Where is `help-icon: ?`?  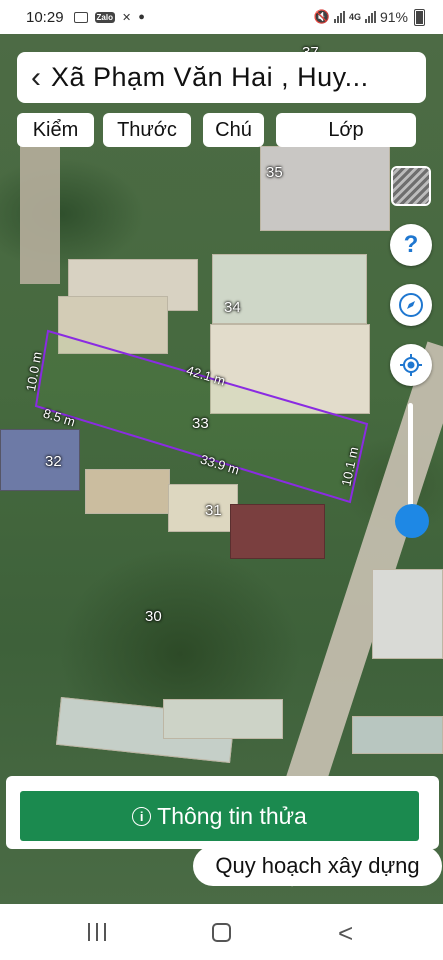
help-icon: ? is located at coordinates (411, 245).